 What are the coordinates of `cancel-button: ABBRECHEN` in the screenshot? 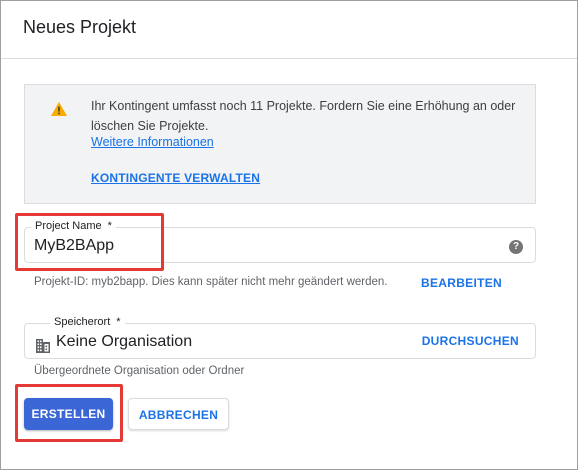 It's located at (178, 414).